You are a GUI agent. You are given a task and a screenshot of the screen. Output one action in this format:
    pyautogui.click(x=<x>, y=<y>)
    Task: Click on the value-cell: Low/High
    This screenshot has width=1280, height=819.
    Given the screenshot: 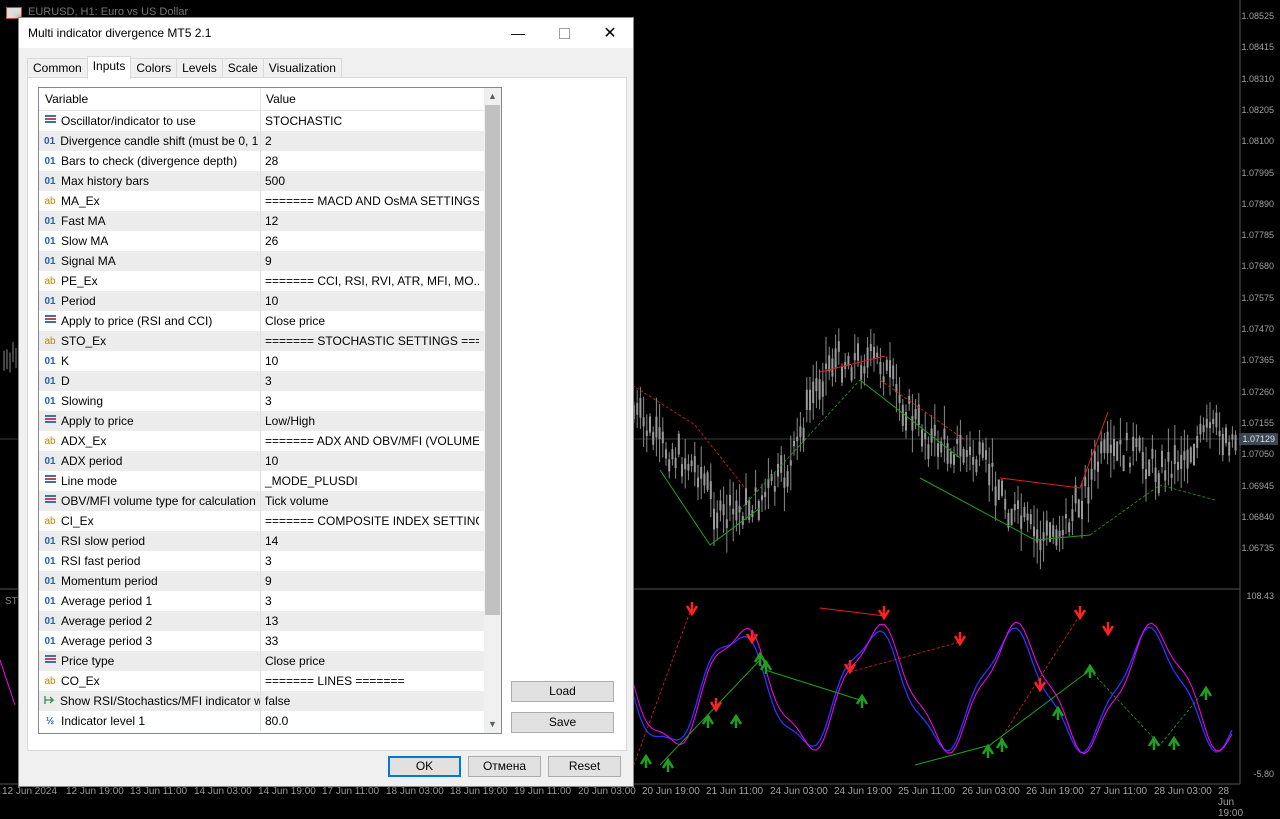 What is the action you would take?
    pyautogui.click(x=370, y=421)
    